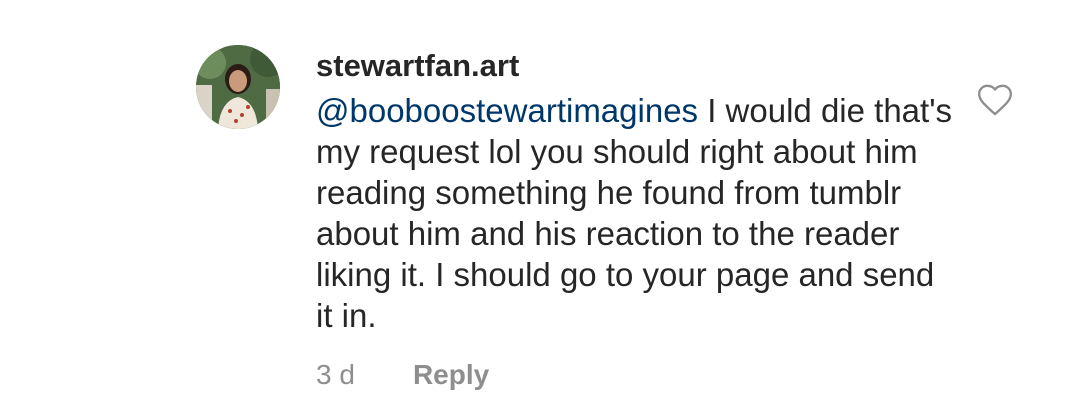 The height and width of the screenshot is (418, 1080). I want to click on comment-username: stewartfan.art, so click(636, 66).